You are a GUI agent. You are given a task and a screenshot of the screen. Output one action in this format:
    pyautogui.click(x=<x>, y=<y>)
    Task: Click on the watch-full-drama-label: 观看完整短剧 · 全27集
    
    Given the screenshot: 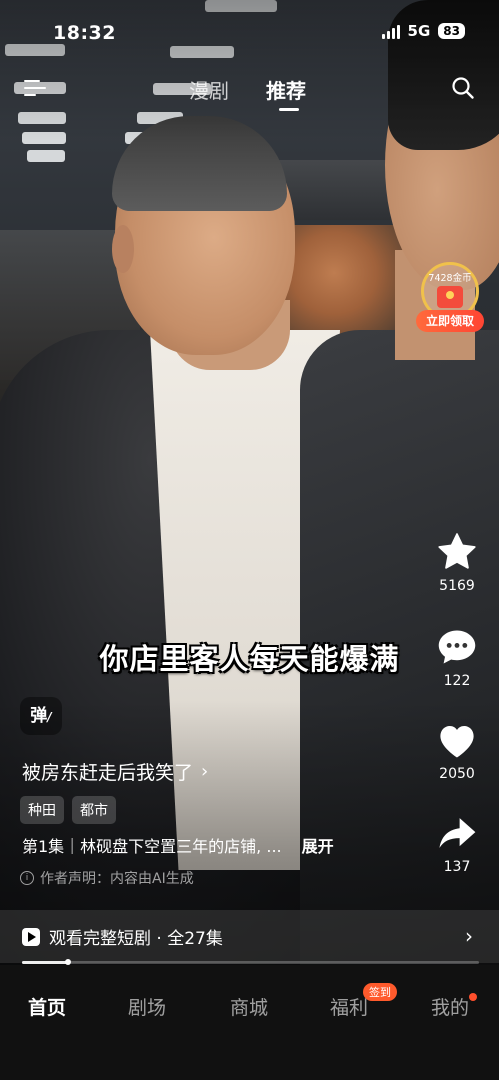 What is the action you would take?
    pyautogui.click(x=136, y=939)
    